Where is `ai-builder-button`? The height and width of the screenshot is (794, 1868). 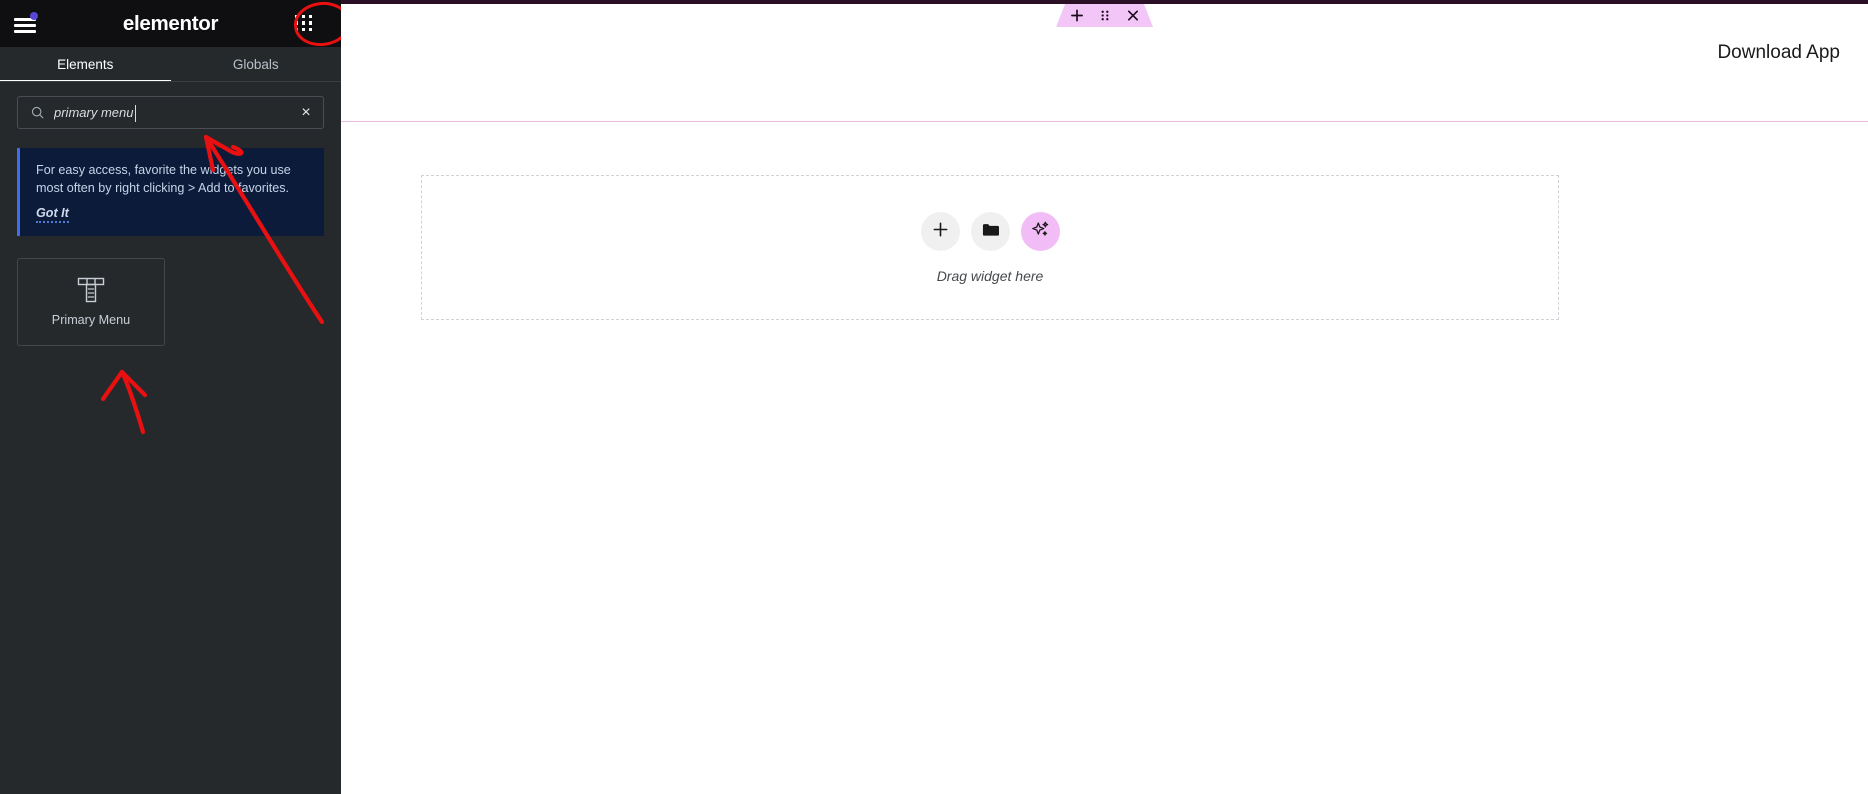
ai-builder-button is located at coordinates (1040, 231).